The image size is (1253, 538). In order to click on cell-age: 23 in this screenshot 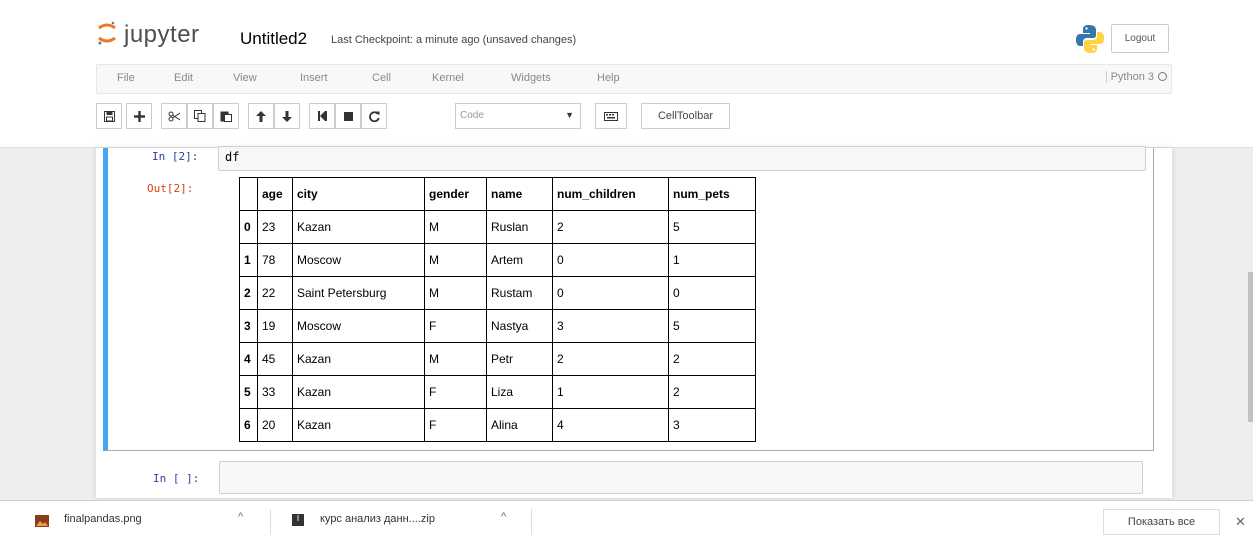, I will do `click(275, 227)`.